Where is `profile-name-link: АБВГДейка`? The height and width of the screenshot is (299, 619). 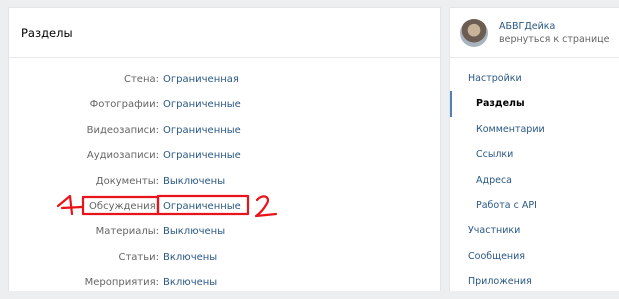
profile-name-link: АБВГДейка is located at coordinates (527, 26).